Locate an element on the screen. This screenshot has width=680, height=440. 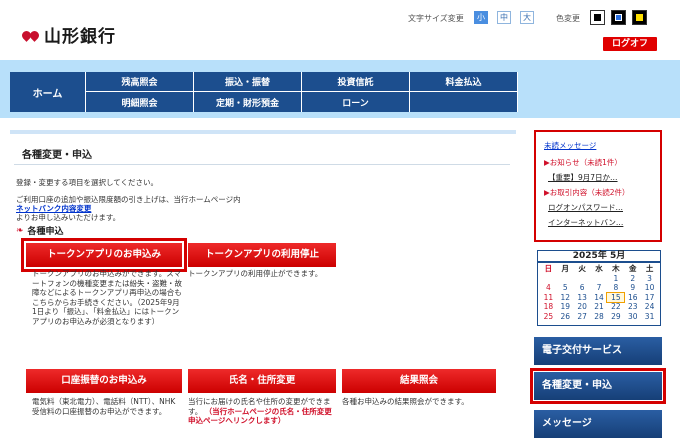
section-heading: ❧ 各種申込 is located at coordinates (40, 231).